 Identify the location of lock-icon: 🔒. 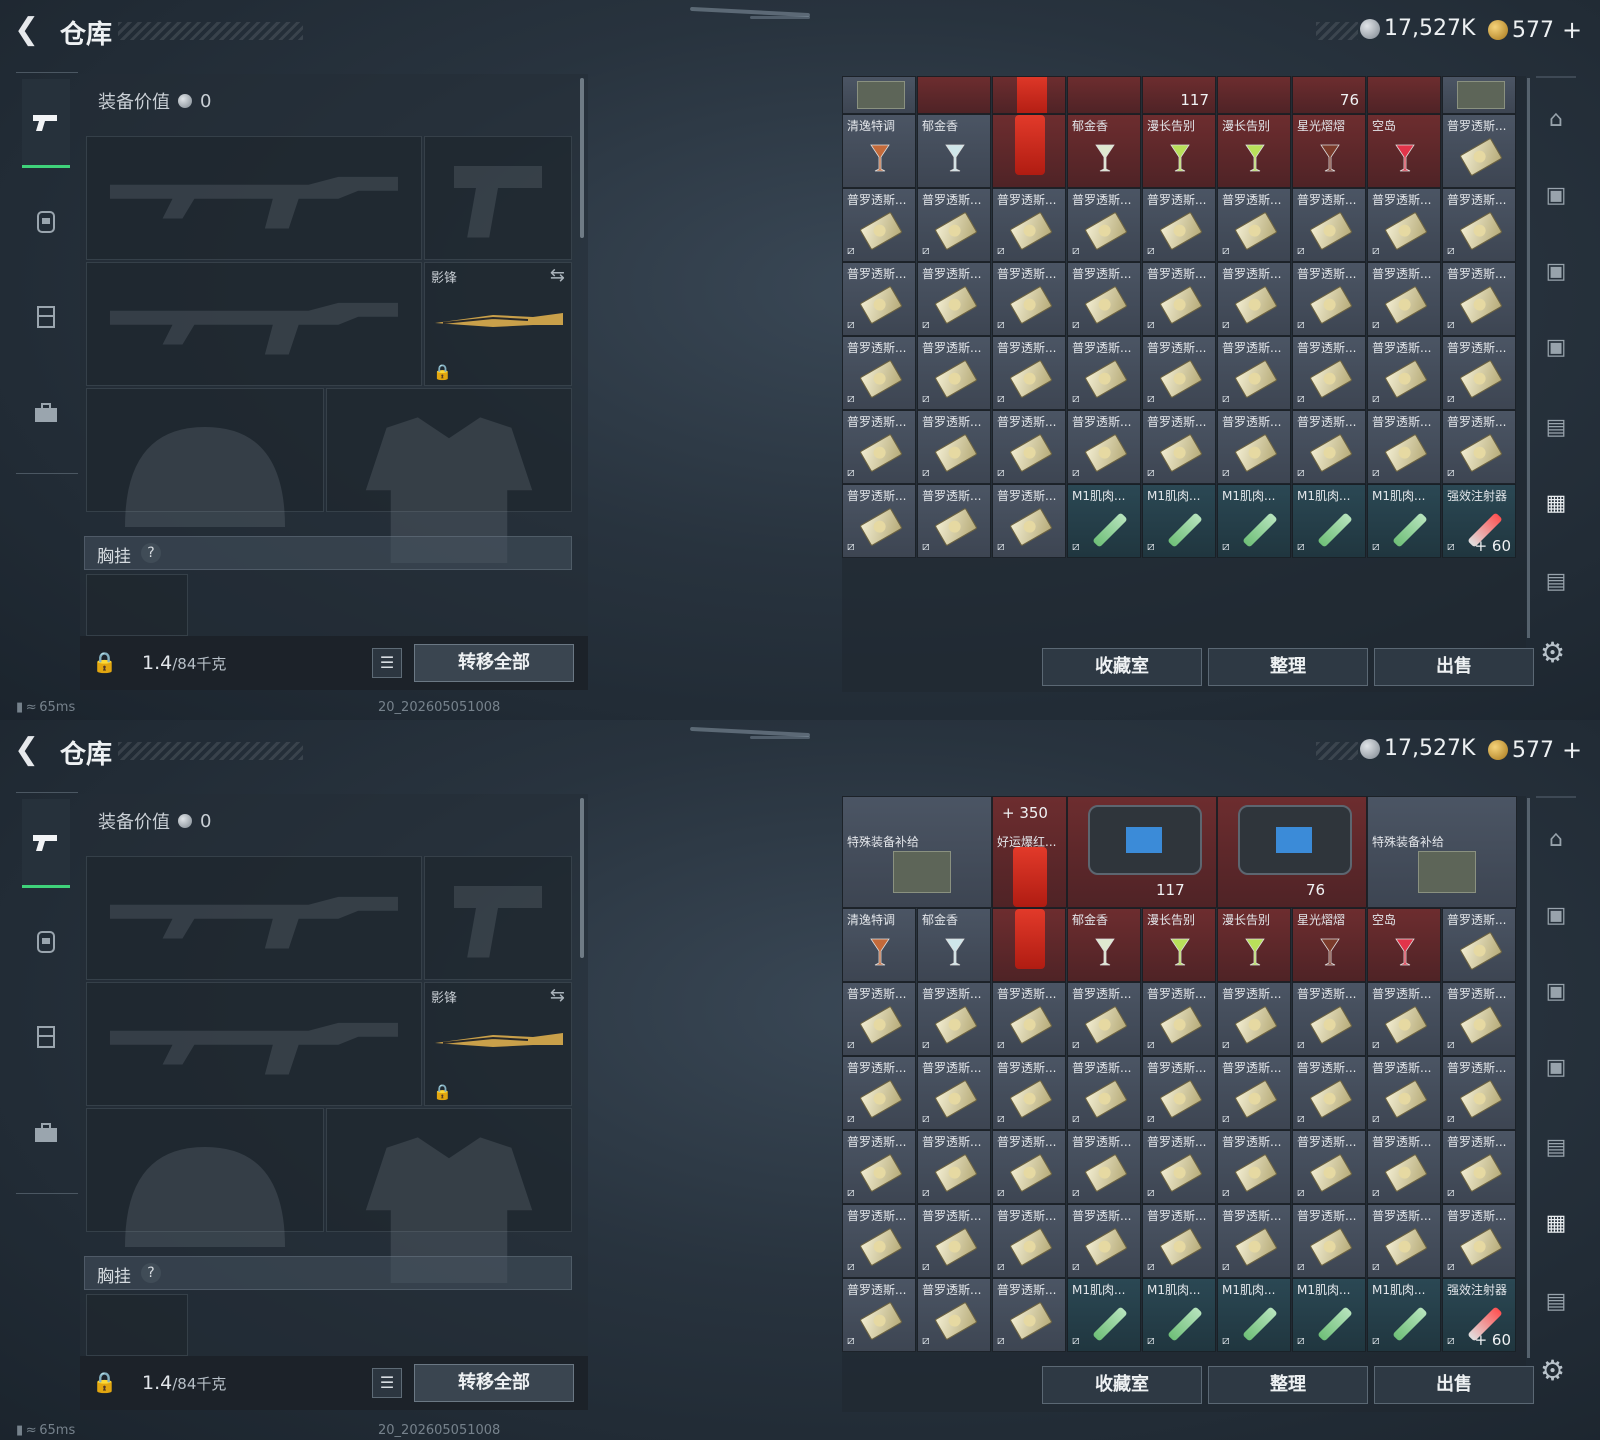
(104, 1382).